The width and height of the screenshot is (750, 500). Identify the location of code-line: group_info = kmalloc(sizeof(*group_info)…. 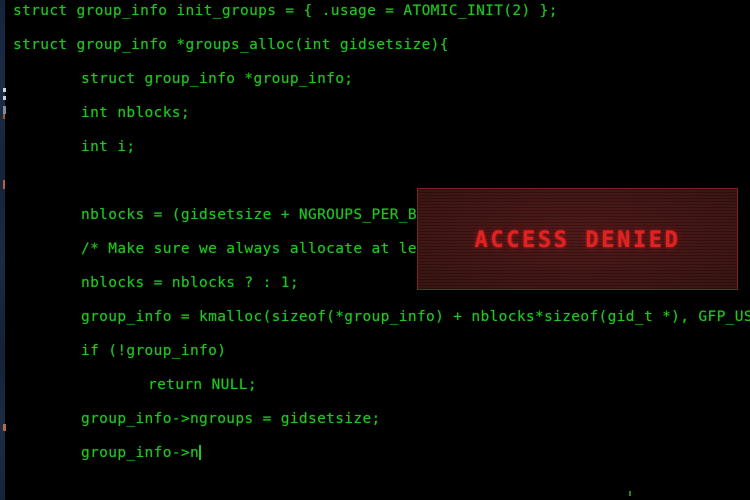
(415, 317).